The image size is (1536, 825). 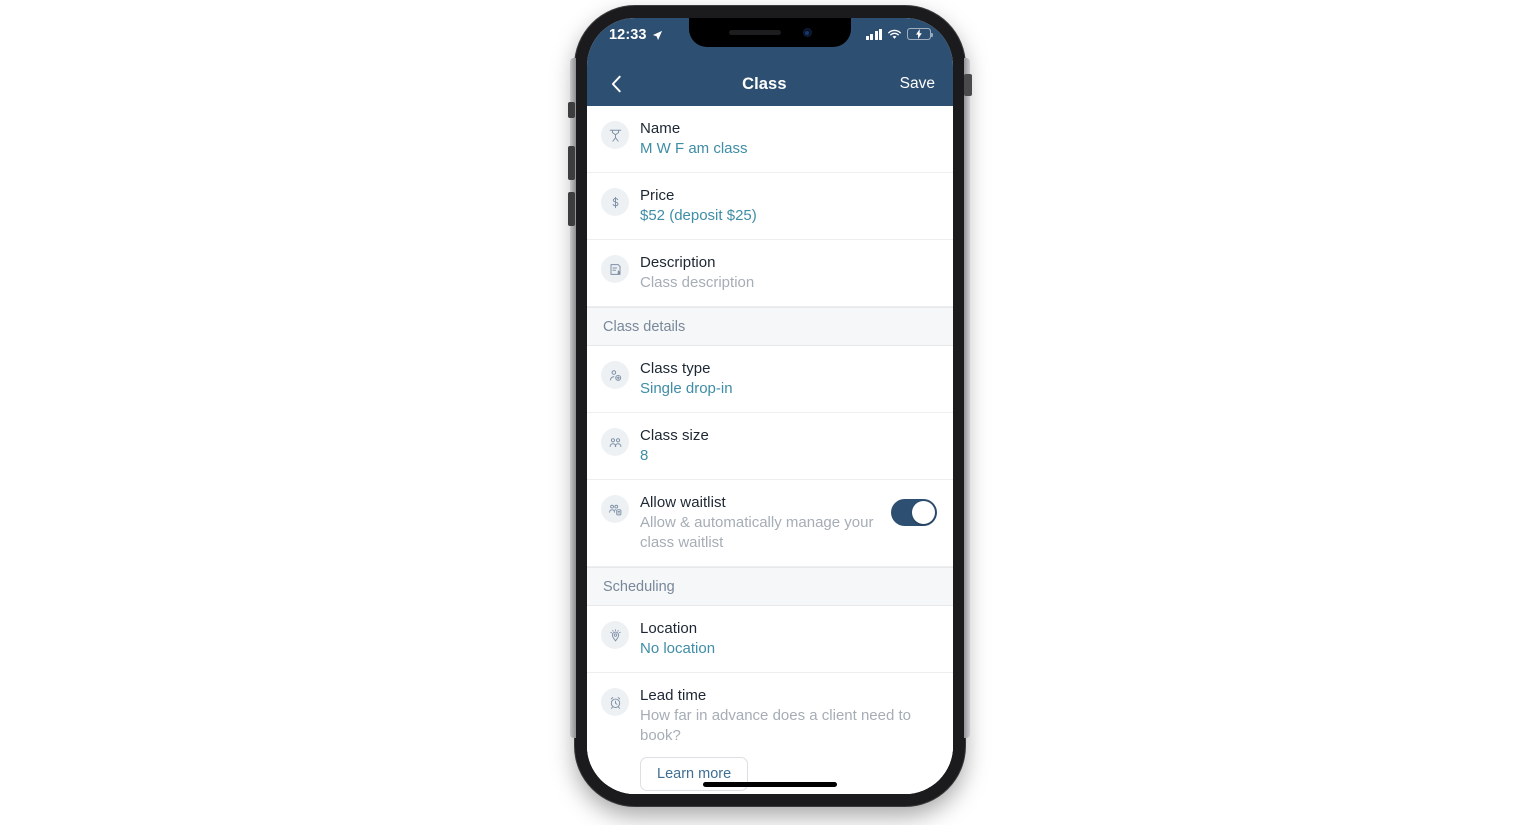 What do you see at coordinates (674, 435) in the screenshot?
I see `row-label: Class size` at bounding box center [674, 435].